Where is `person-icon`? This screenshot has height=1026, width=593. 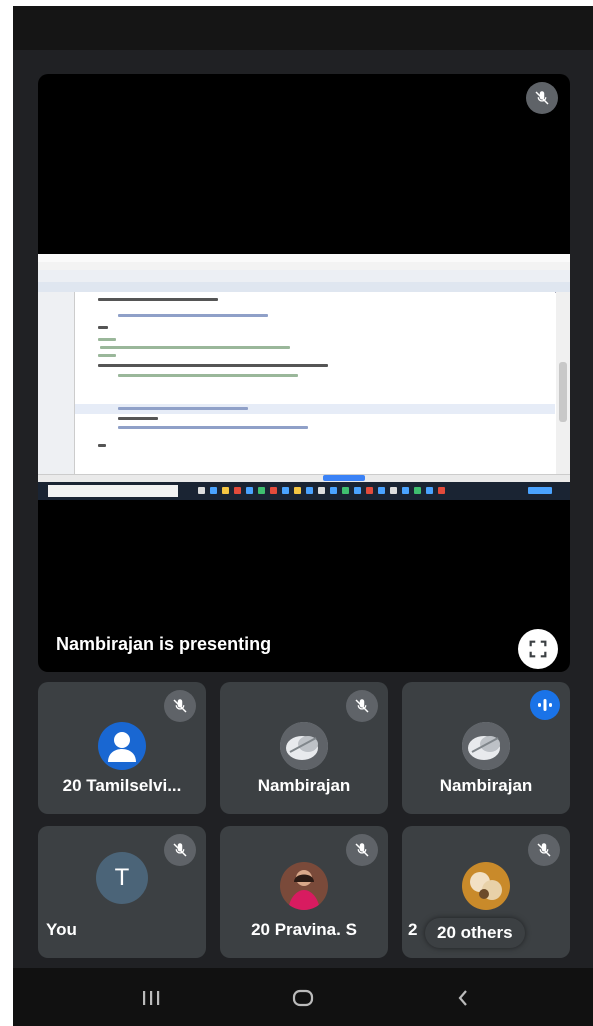 person-icon is located at coordinates (122, 746).